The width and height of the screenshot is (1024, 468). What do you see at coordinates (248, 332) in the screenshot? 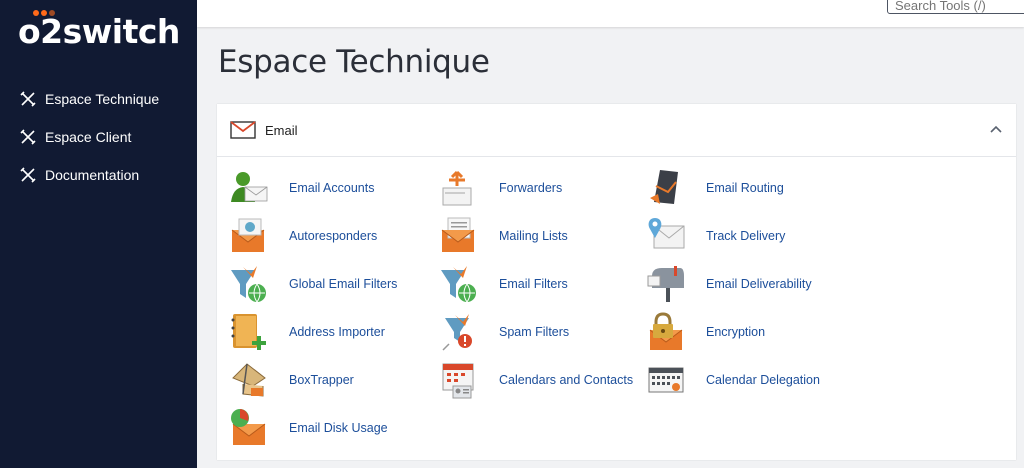
I see `address-importer-icon` at bounding box center [248, 332].